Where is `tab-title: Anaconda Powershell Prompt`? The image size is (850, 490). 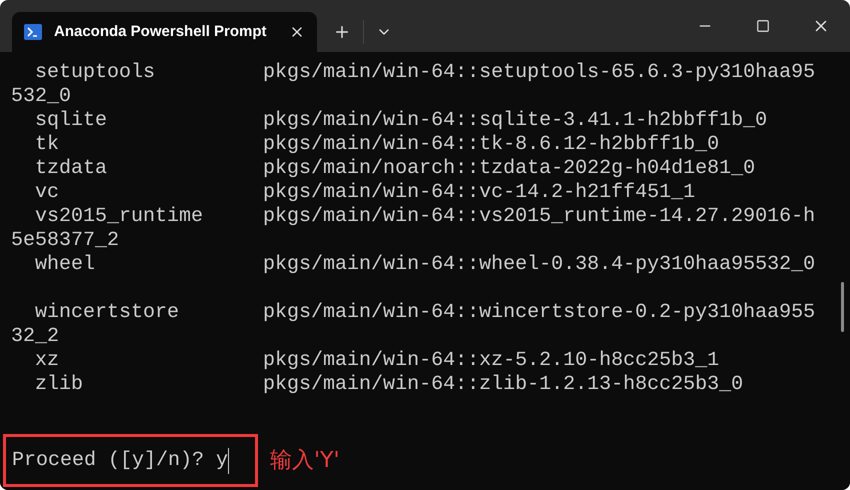
tab-title: Anaconda Powershell Prompt is located at coordinates (160, 32).